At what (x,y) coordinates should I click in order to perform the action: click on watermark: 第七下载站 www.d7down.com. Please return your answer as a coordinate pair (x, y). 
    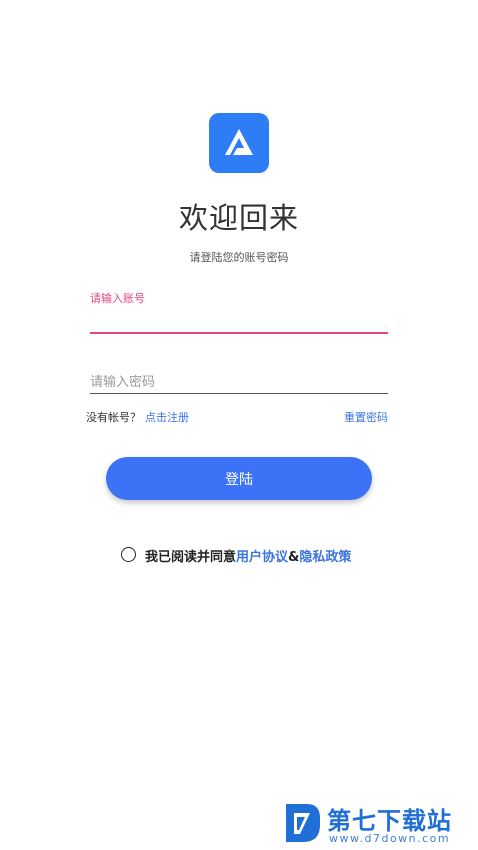
    Looking at the image, I should click on (379, 824).